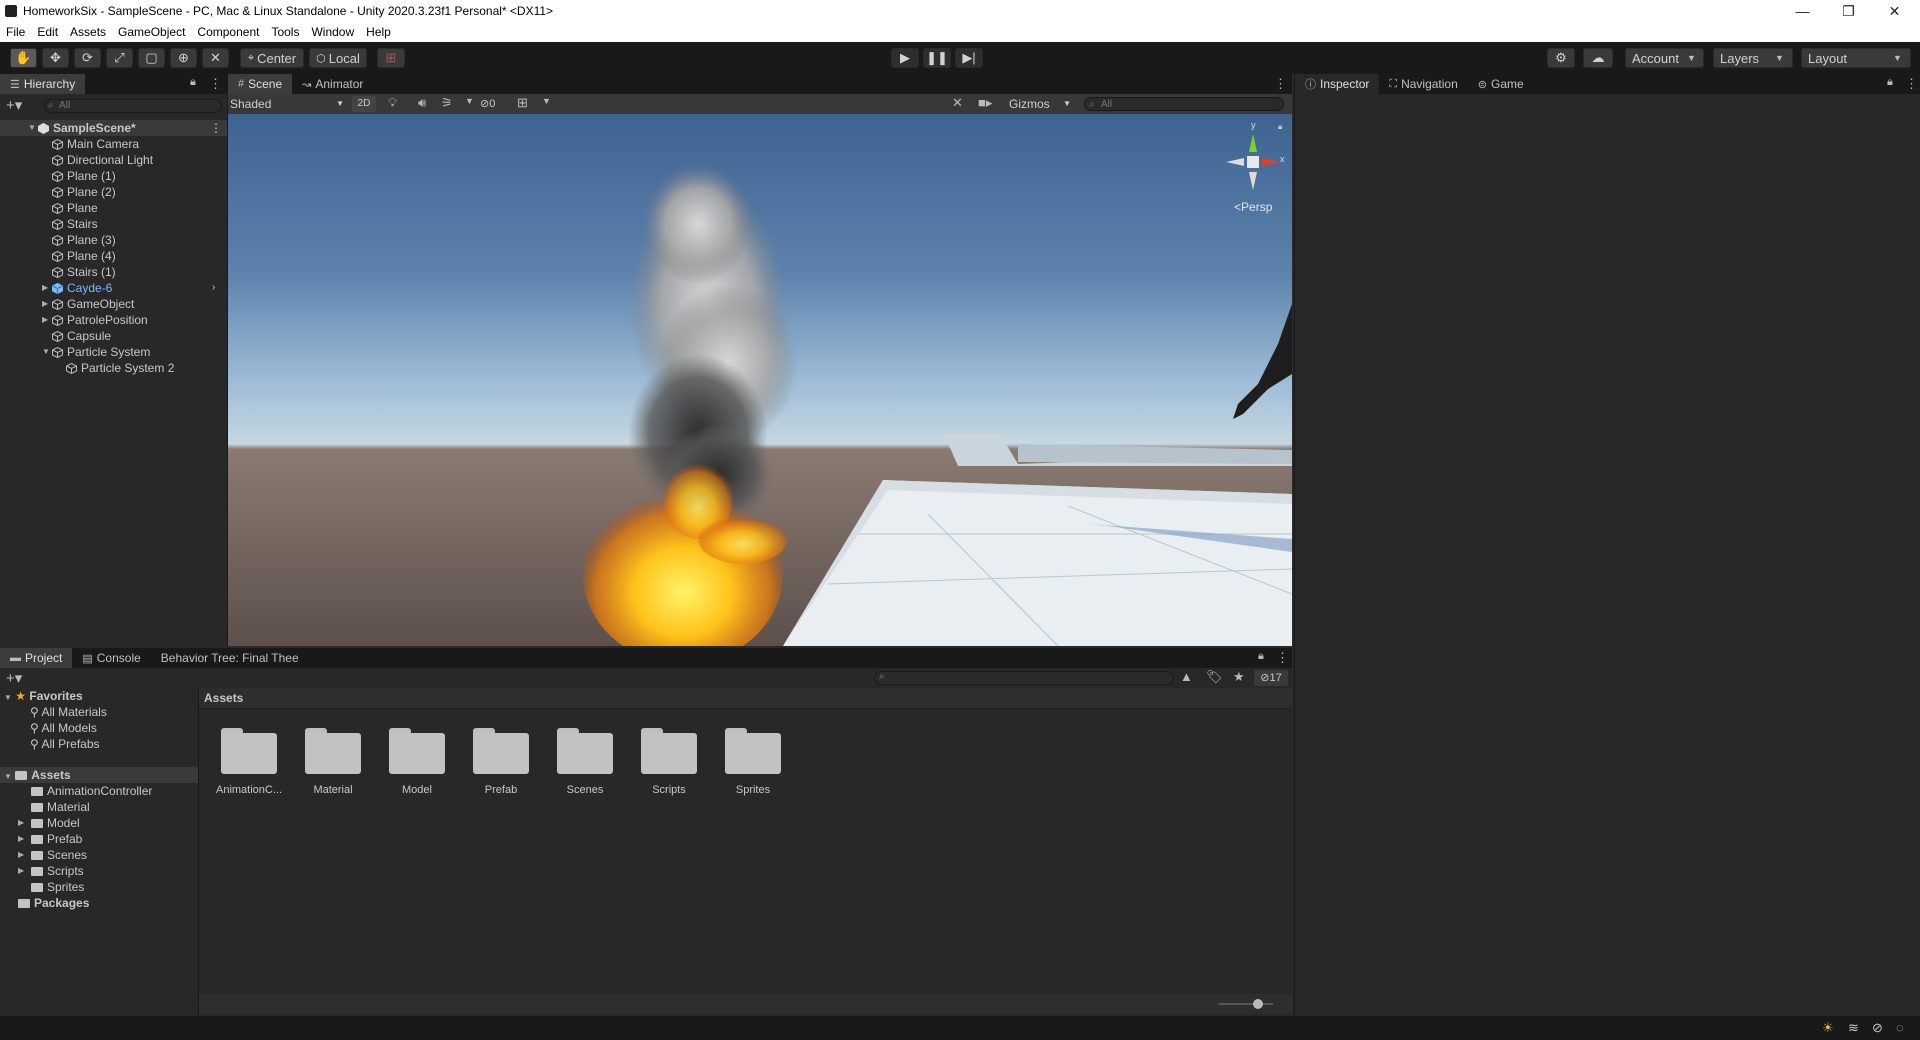 The height and width of the screenshot is (1040, 1920). Describe the element at coordinates (422, 103) in the screenshot. I see `audio-icon: 🔊︎` at that location.